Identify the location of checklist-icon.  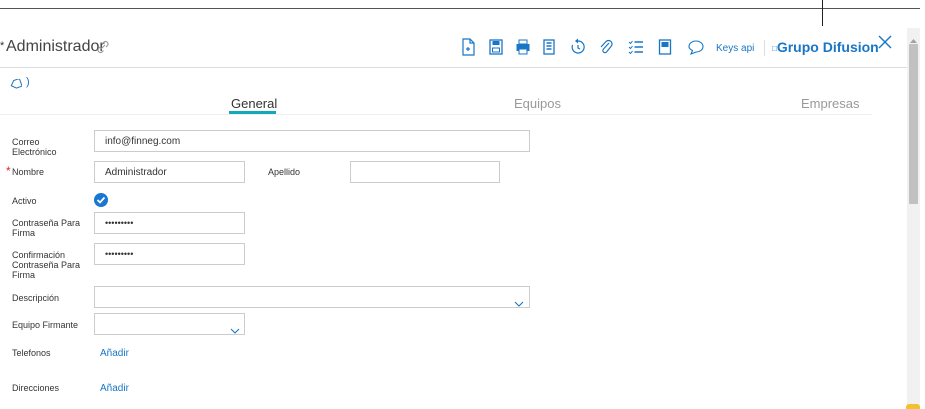
(636, 47).